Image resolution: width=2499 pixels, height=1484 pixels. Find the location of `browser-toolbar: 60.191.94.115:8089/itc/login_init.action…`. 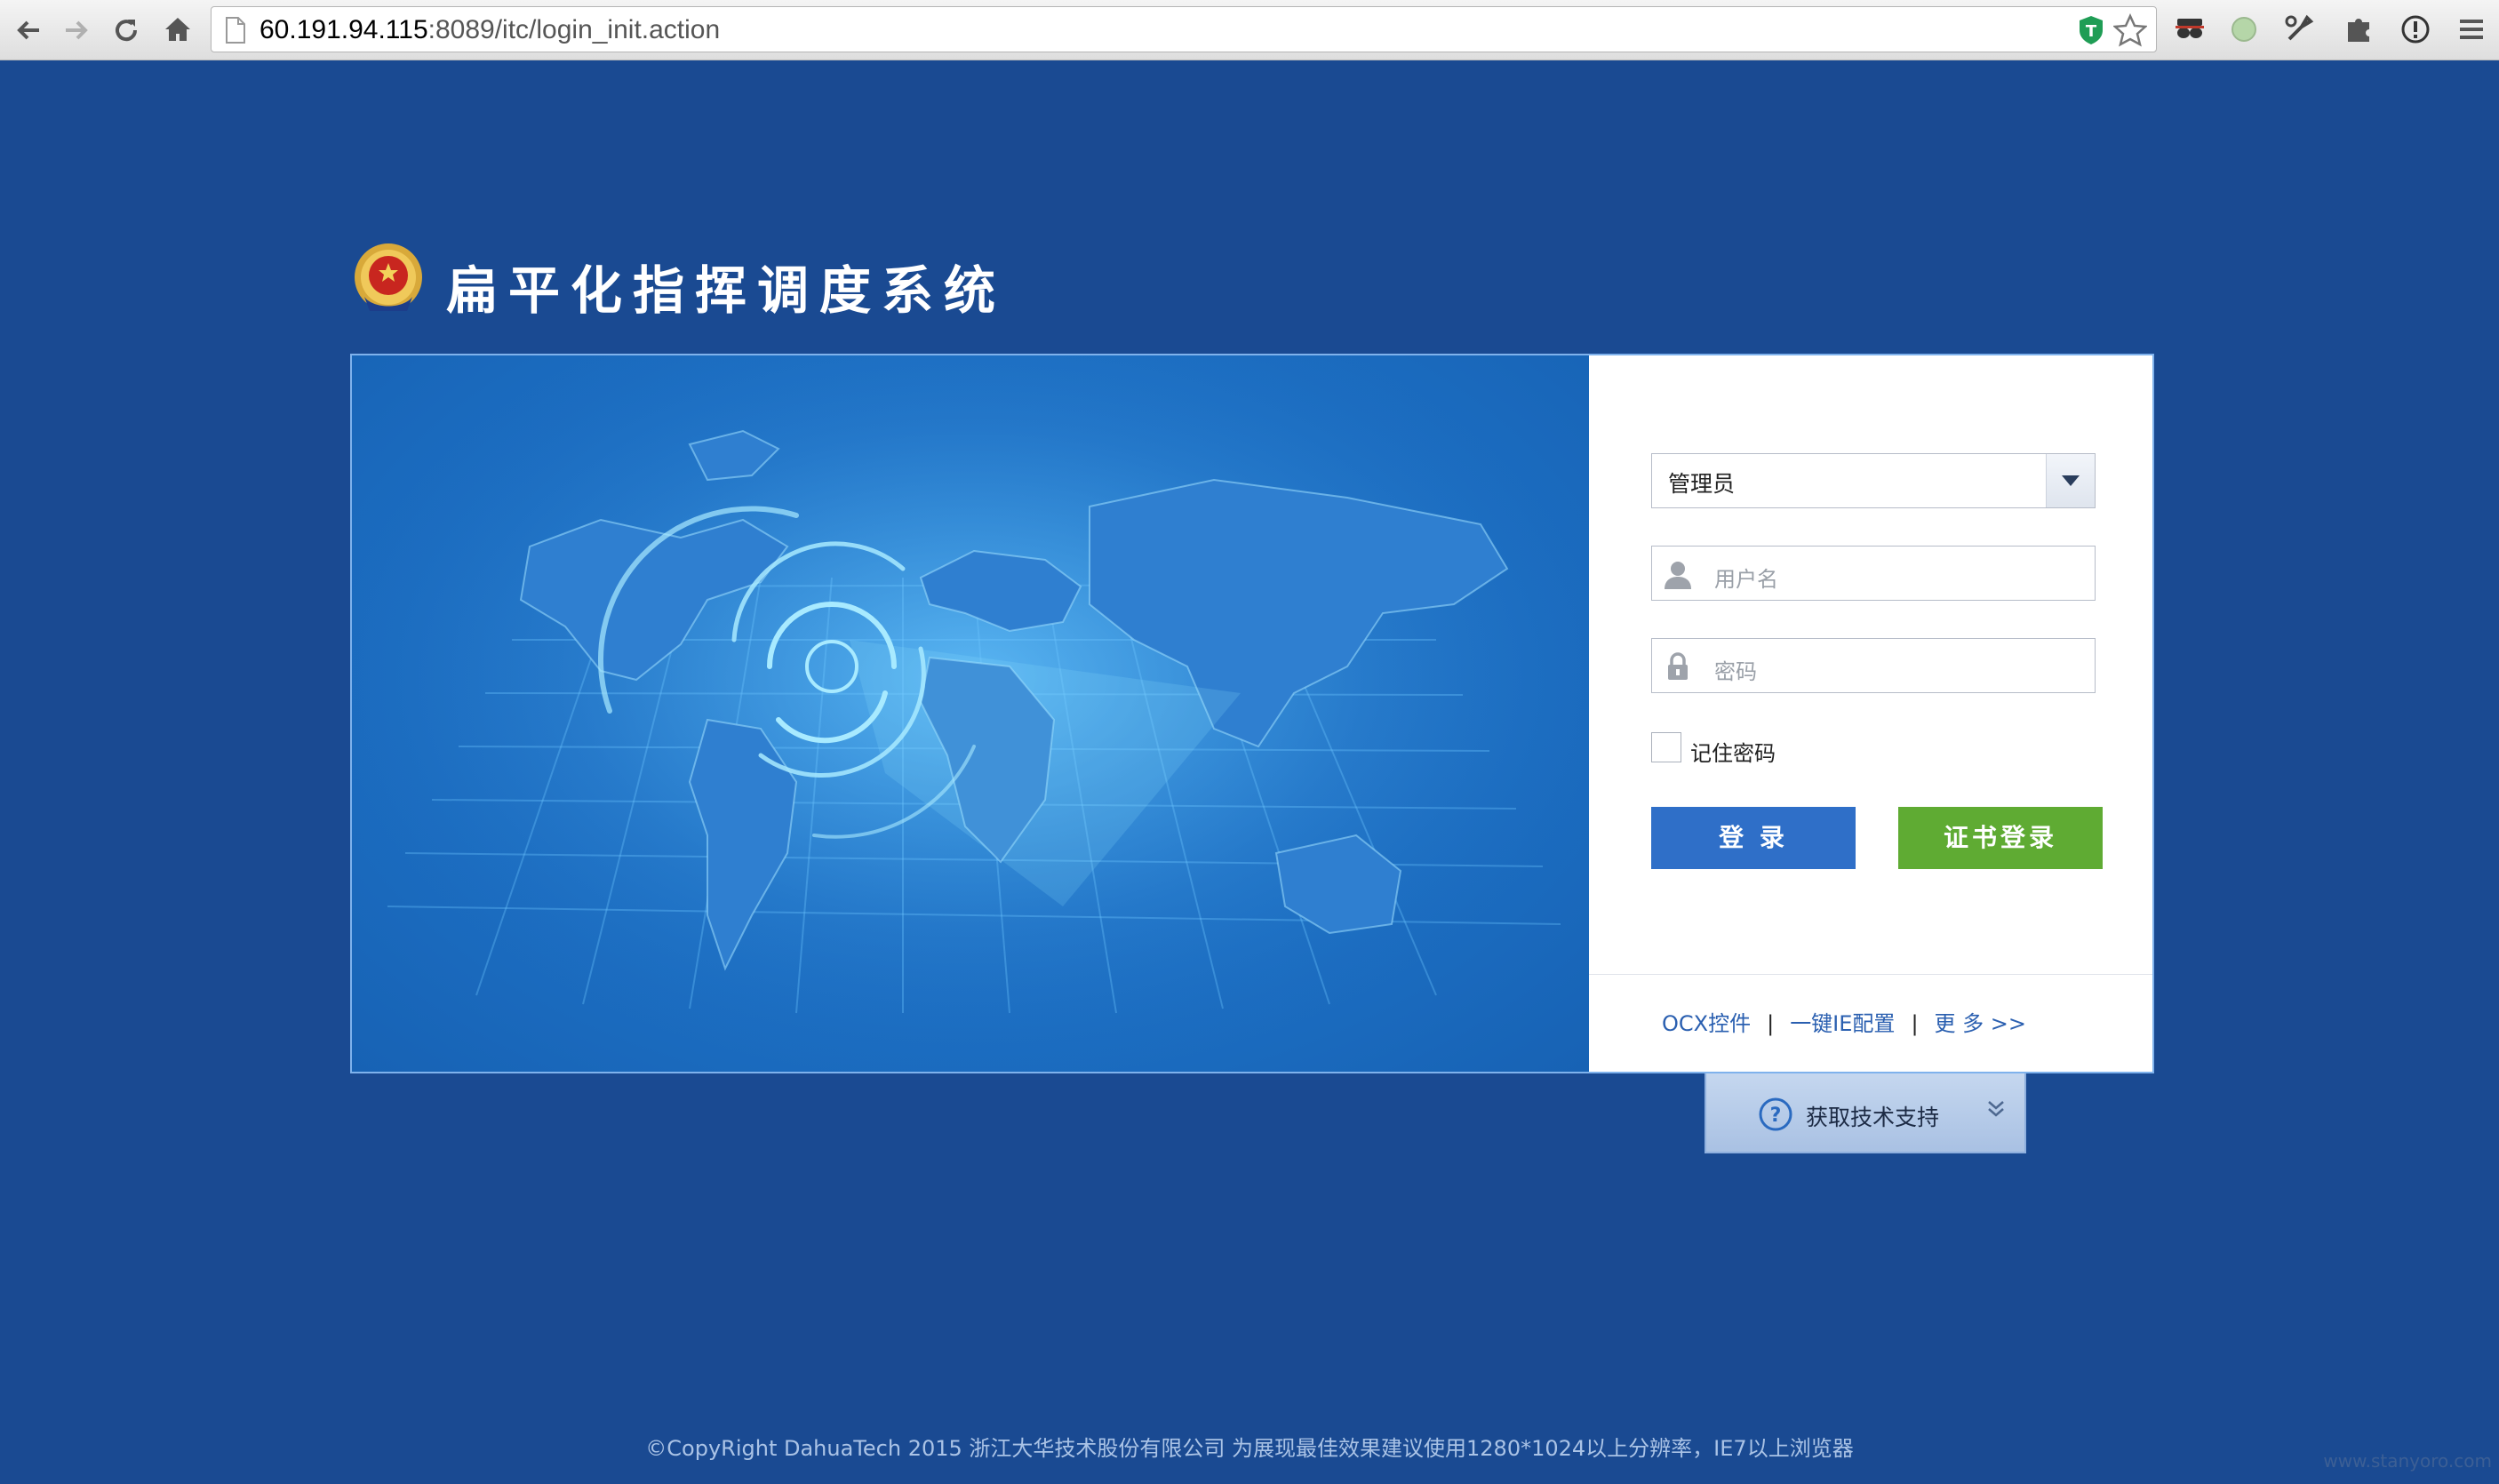

browser-toolbar: 60.191.94.115:8089/itc/login_init.action… is located at coordinates (1249, 30).